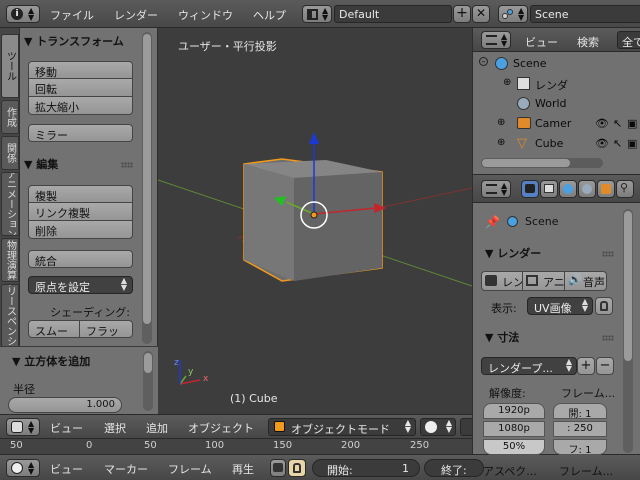 The width and height of the screenshot is (640, 480). Describe the element at coordinates (587, 189) in the screenshot. I see `world-context-tab` at that location.